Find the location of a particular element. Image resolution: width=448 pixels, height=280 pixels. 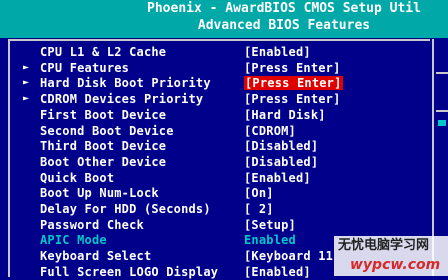

setting-label: Second Boot Device is located at coordinates (107, 130).